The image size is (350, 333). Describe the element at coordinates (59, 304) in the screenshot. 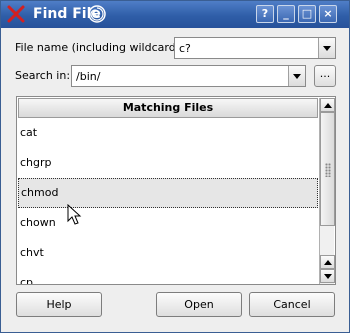

I see `help-button: Help` at that location.